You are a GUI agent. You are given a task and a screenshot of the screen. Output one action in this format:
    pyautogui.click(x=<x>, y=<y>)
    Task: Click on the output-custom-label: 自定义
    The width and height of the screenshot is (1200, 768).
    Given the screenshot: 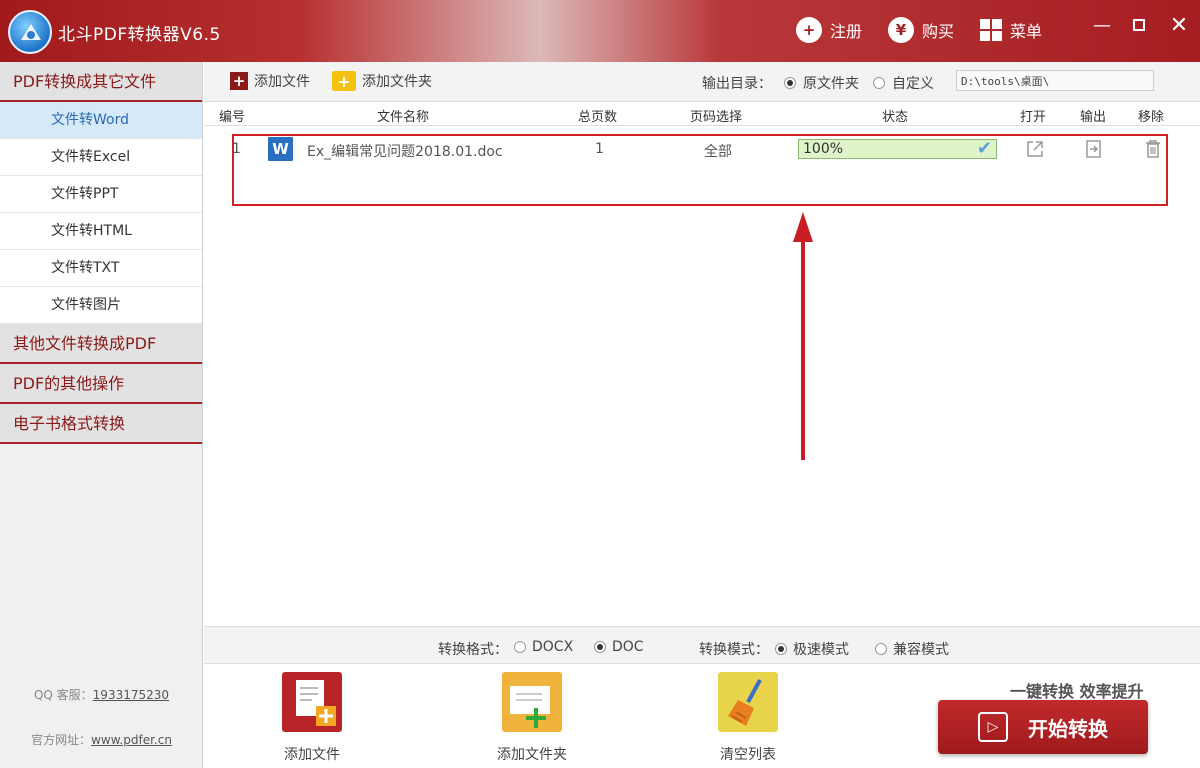 What is the action you would take?
    pyautogui.click(x=913, y=84)
    